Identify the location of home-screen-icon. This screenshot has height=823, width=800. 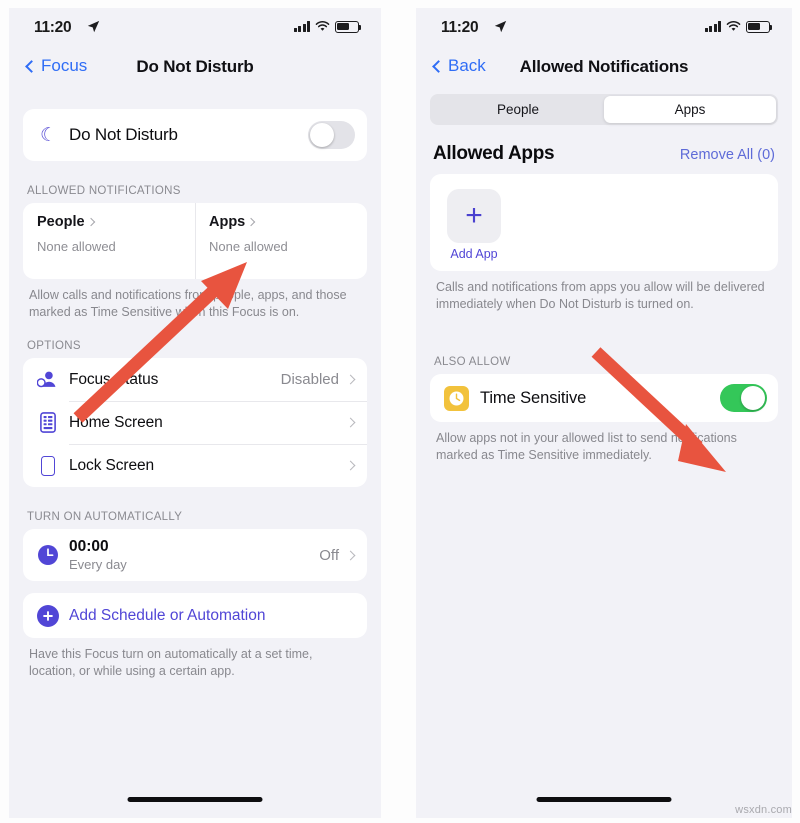
(48, 423).